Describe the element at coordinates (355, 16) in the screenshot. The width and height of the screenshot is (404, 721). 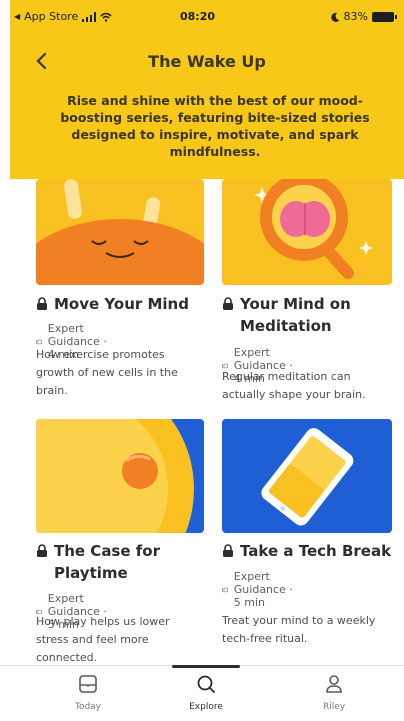
I see `battery-percent: 83%` at that location.